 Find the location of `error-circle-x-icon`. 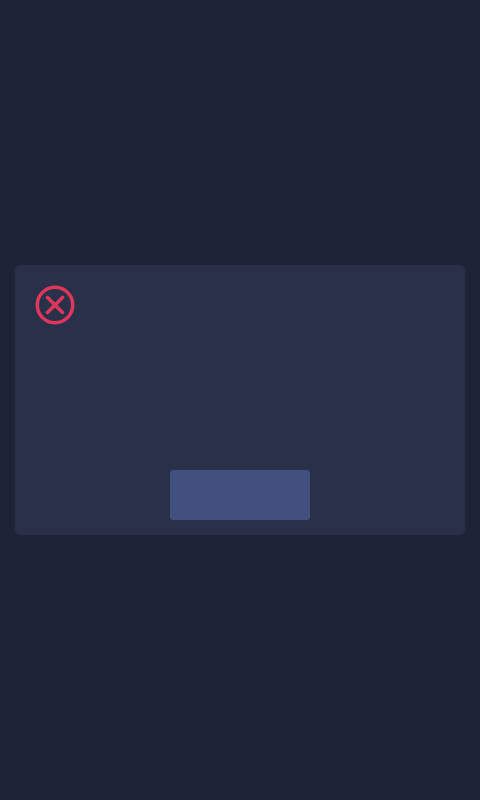

error-circle-x-icon is located at coordinates (55, 305).